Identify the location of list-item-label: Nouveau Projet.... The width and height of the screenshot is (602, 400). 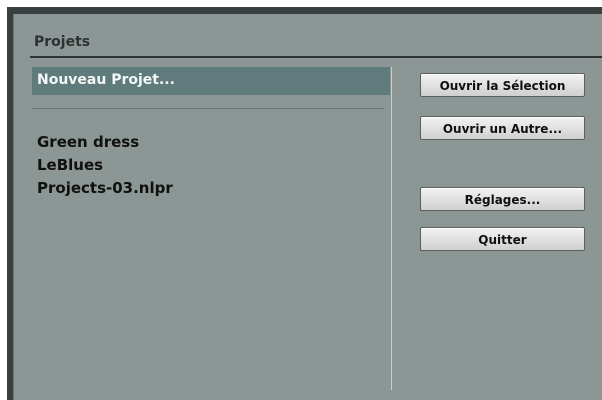
(106, 80).